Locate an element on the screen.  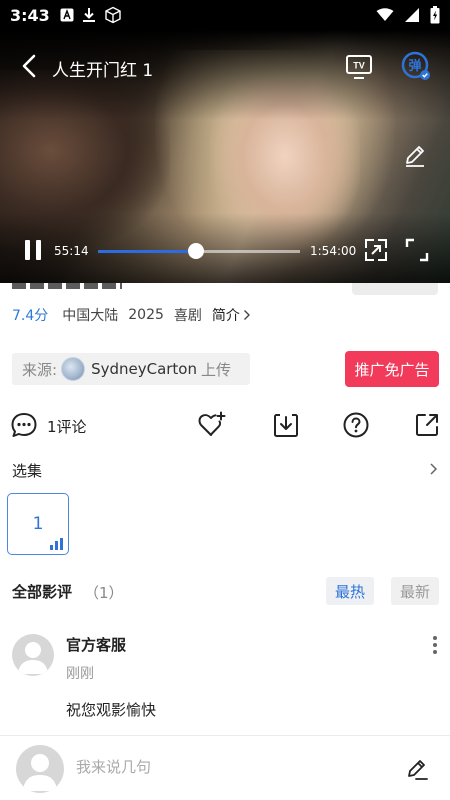
promote-remove-ads-button: 推广免广告 is located at coordinates (392, 369).